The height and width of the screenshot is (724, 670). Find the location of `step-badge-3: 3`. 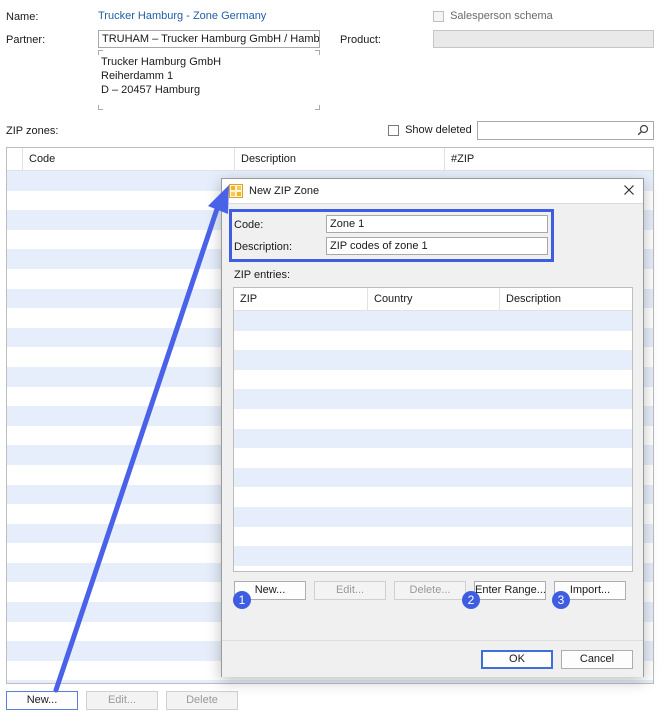

step-badge-3: 3 is located at coordinates (561, 600).